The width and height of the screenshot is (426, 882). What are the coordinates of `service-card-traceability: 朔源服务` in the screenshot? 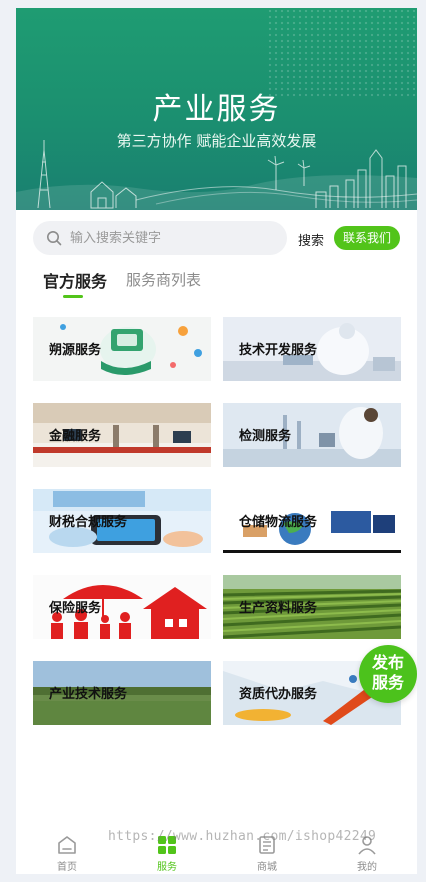 It's located at (122, 349).